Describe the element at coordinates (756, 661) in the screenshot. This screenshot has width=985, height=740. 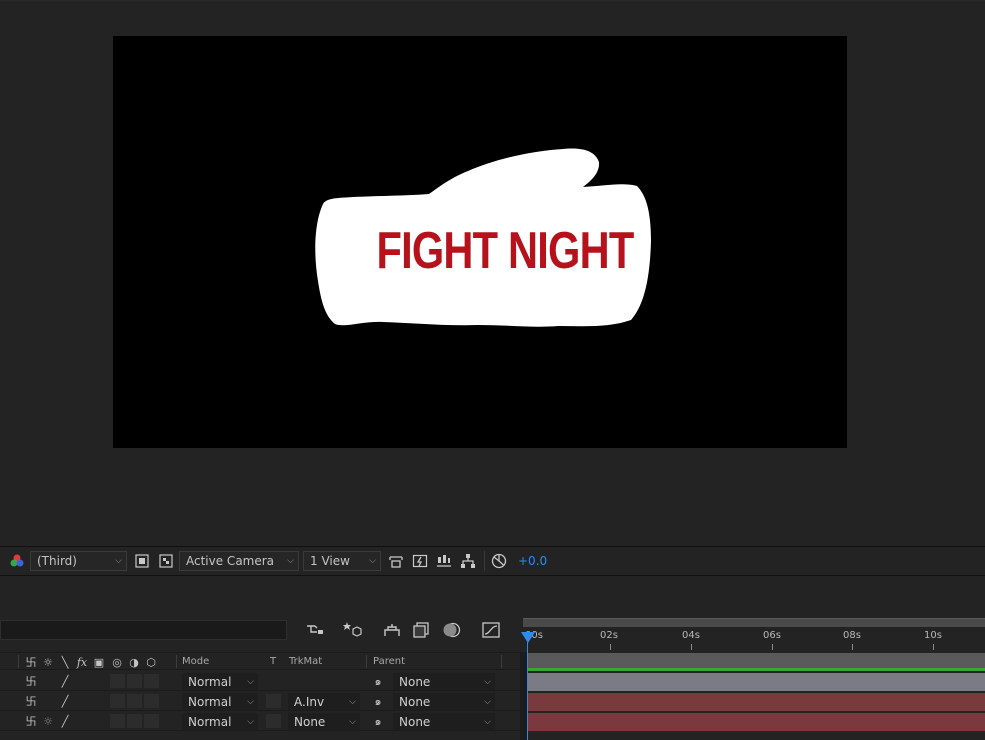
I see `work-area-bar` at that location.